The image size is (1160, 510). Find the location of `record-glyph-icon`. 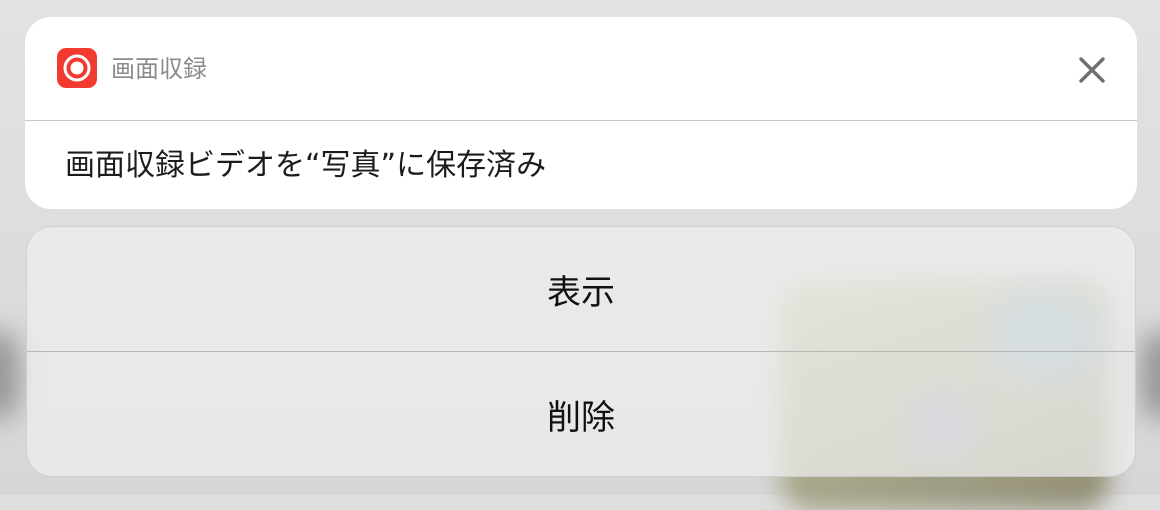

record-glyph-icon is located at coordinates (77, 68).